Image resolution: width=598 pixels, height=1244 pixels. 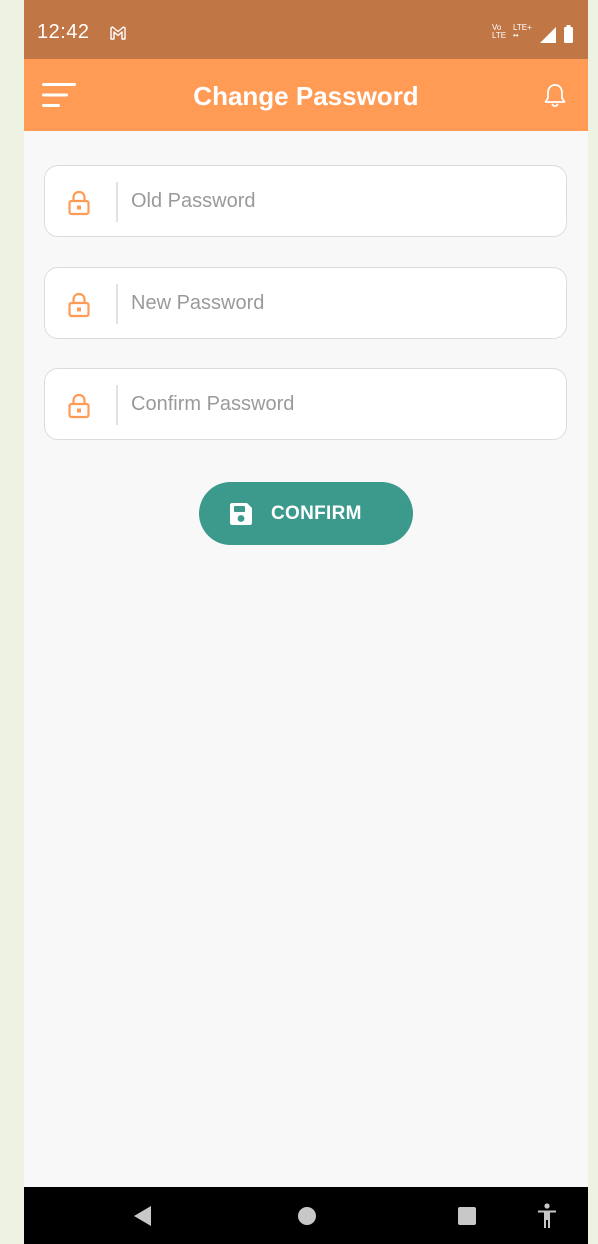 I want to click on home-icon, so click(x=307, y=1216).